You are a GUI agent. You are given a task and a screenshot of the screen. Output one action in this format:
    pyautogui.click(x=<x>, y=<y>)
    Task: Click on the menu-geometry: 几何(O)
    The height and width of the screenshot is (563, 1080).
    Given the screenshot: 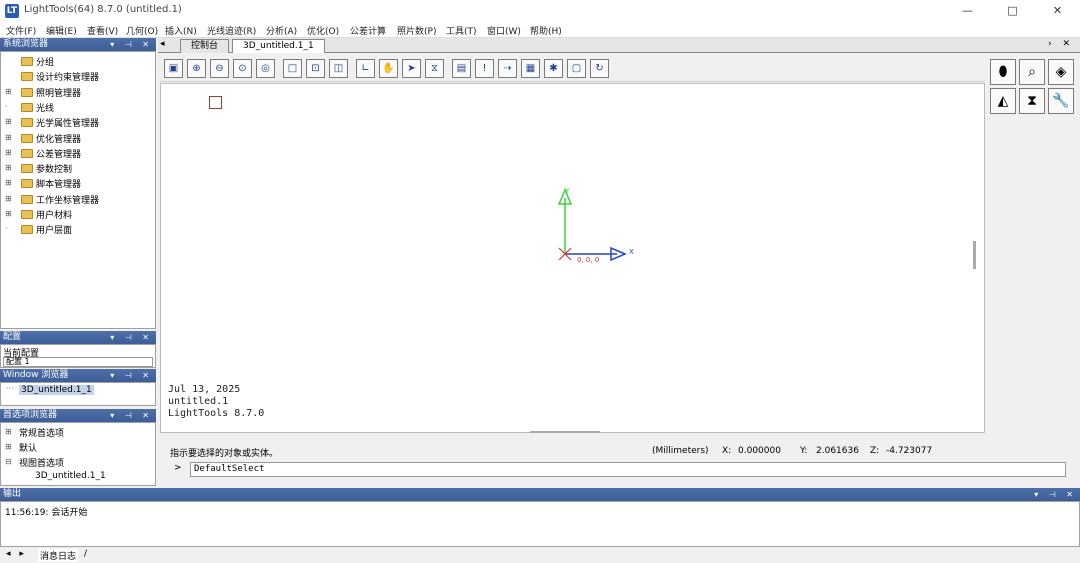 What is the action you would take?
    pyautogui.click(x=142, y=30)
    